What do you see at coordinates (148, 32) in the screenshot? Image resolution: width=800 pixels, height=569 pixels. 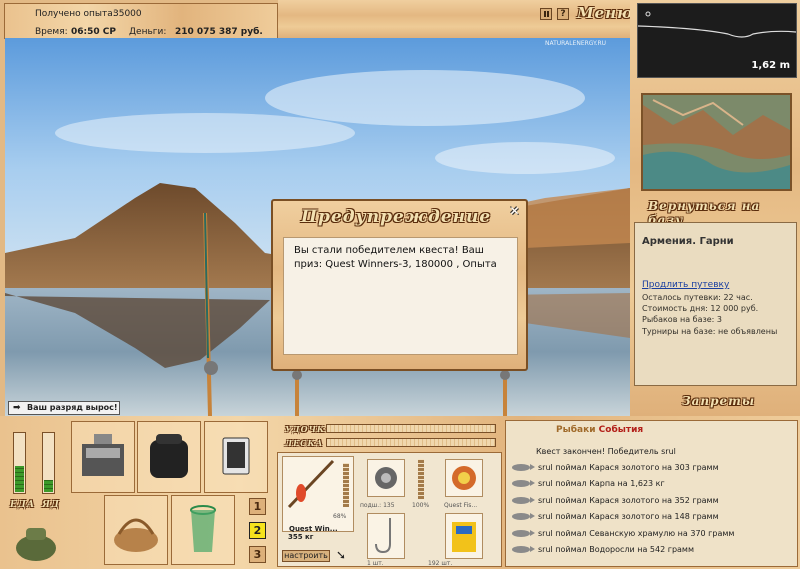 I see `money-label: Деньги:` at bounding box center [148, 32].